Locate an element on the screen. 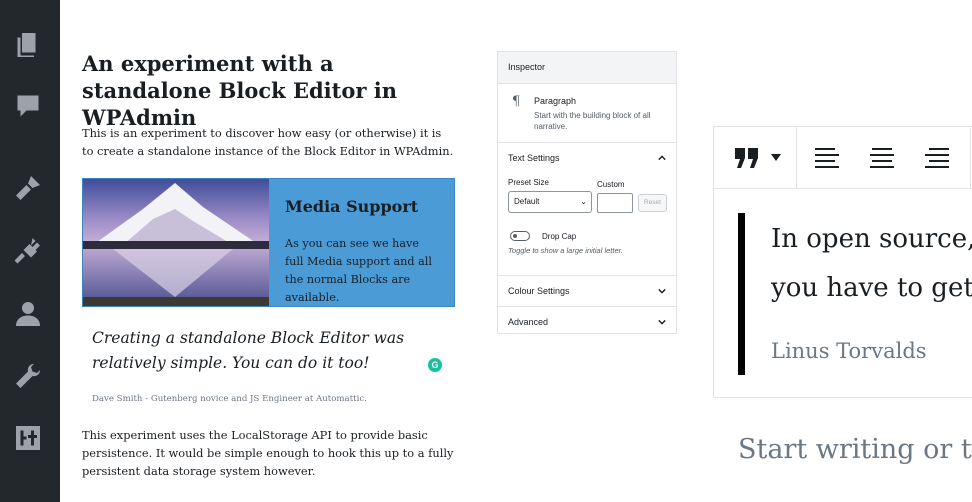 The height and width of the screenshot is (502, 972). custom-size-label: Custom is located at coordinates (611, 184).